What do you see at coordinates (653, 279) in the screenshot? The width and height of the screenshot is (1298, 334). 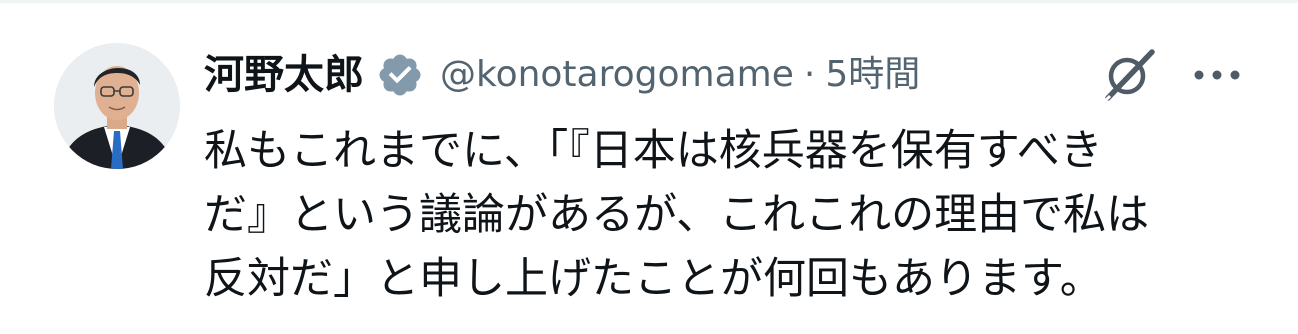 I see `tweet-text-line: 反対だ」と申し上げたことが何回もあります。` at bounding box center [653, 279].